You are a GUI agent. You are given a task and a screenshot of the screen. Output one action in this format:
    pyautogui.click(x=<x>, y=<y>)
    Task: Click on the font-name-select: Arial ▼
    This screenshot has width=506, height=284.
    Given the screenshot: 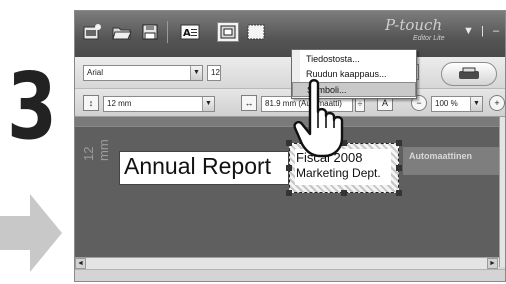 What is the action you would take?
    pyautogui.click(x=143, y=73)
    